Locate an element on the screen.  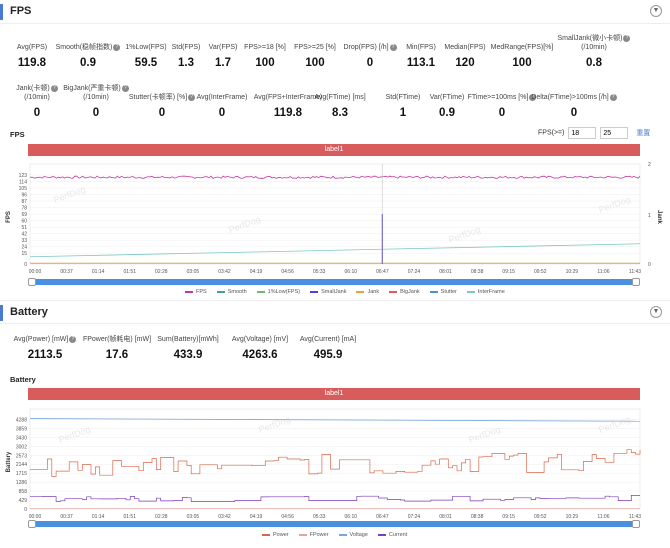
cursor-line is located at coordinates (382, 214).